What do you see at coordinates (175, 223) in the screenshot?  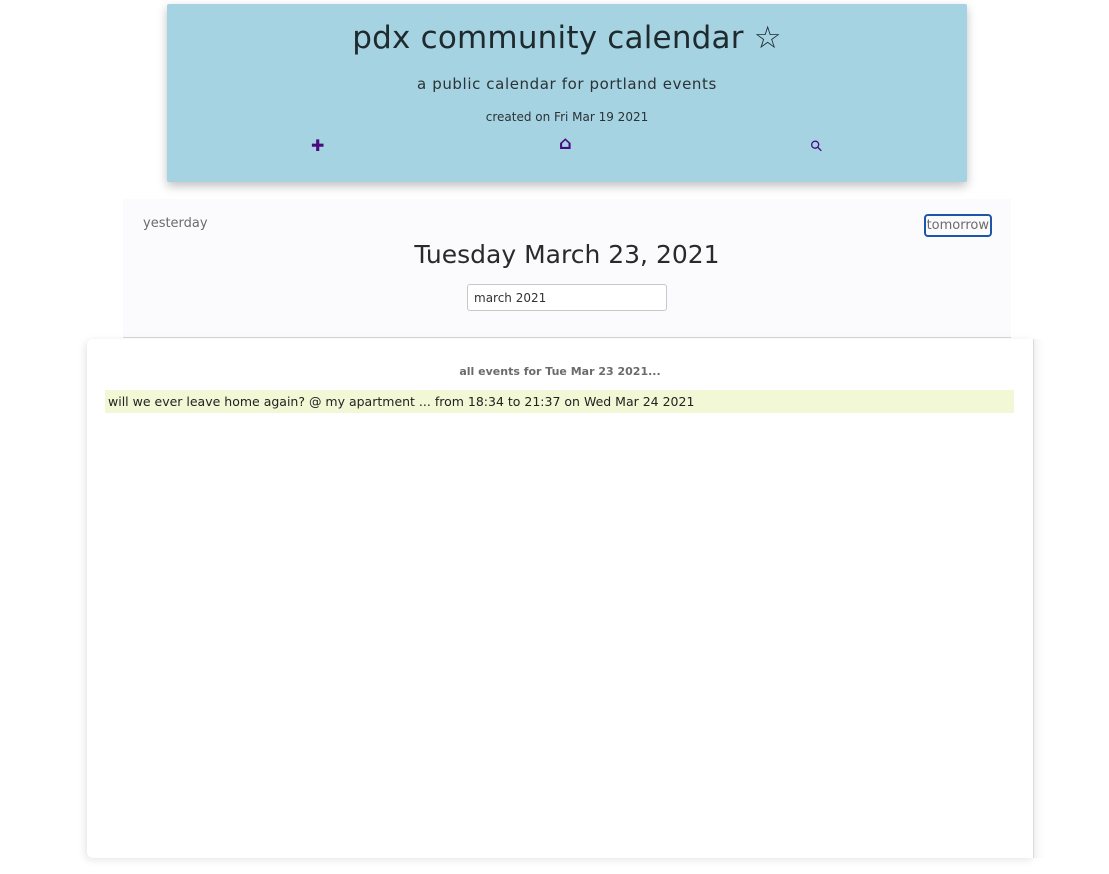 I see `yesterday-link: yesterday` at bounding box center [175, 223].